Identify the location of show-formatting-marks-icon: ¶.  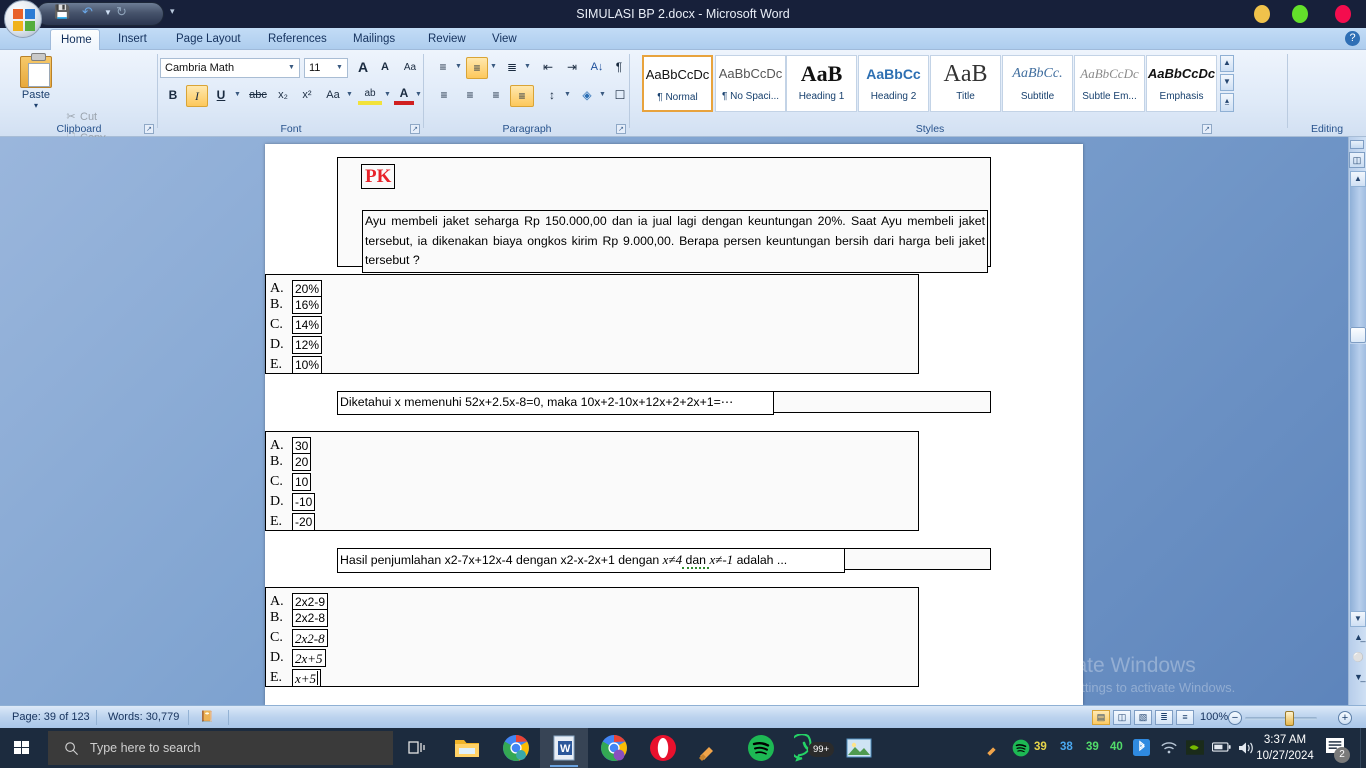
(619, 68).